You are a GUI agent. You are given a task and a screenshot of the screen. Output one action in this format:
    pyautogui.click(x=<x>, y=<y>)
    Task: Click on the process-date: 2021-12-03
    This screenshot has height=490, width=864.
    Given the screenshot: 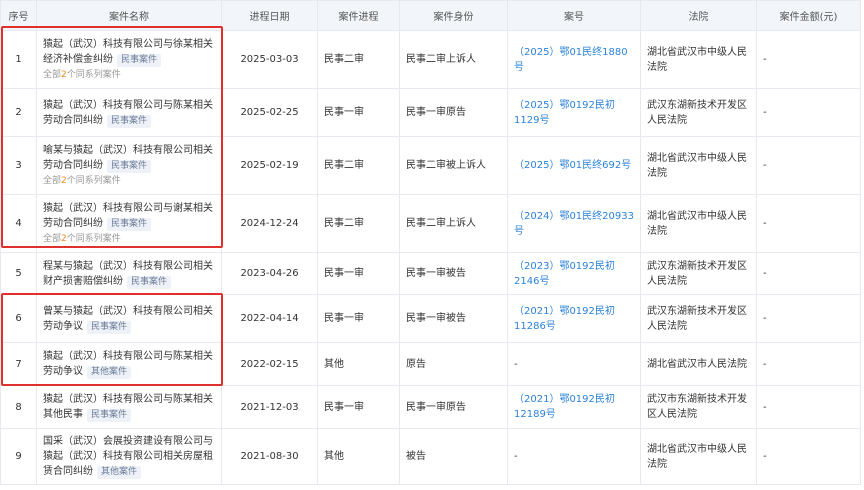 What is the action you would take?
    pyautogui.click(x=269, y=407)
    